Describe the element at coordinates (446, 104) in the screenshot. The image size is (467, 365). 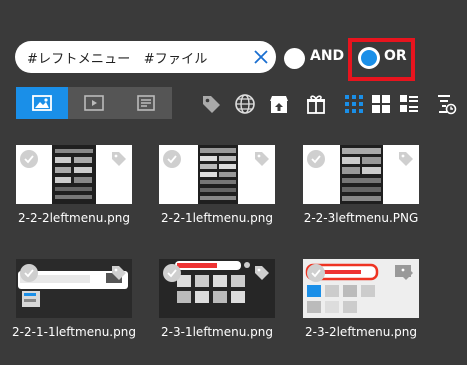
I see `sort-time-icon` at that location.